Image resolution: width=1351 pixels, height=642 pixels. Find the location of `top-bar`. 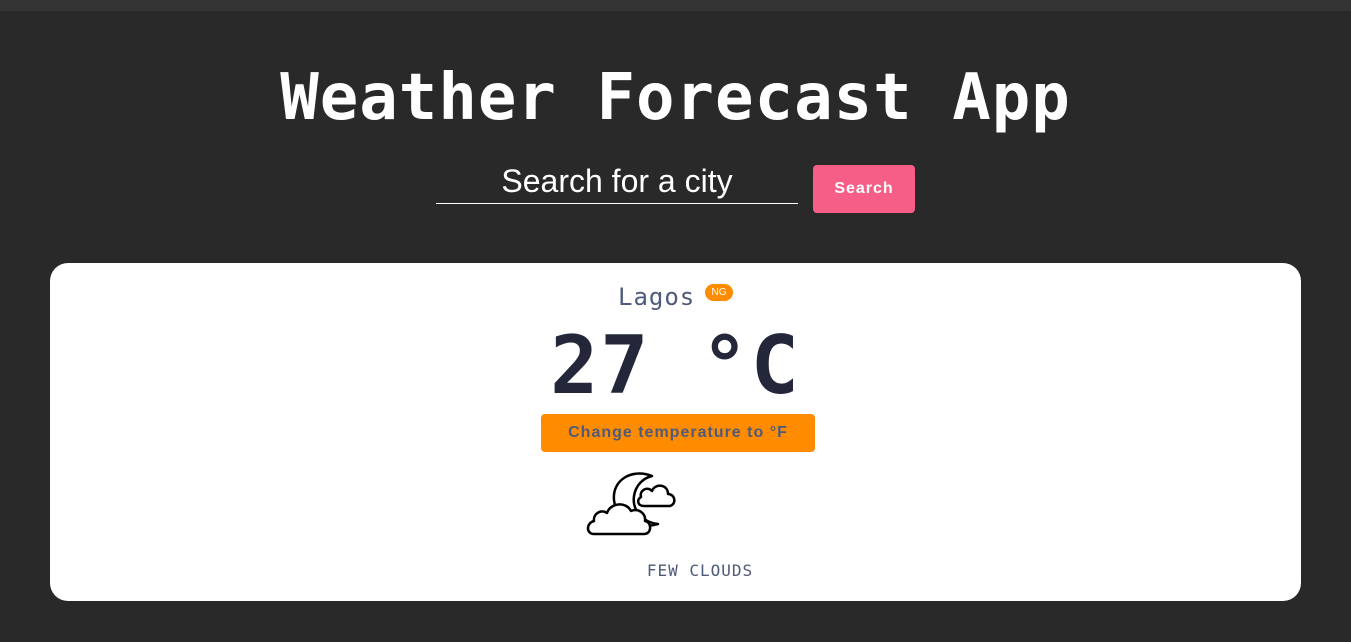

top-bar is located at coordinates (675, 5).